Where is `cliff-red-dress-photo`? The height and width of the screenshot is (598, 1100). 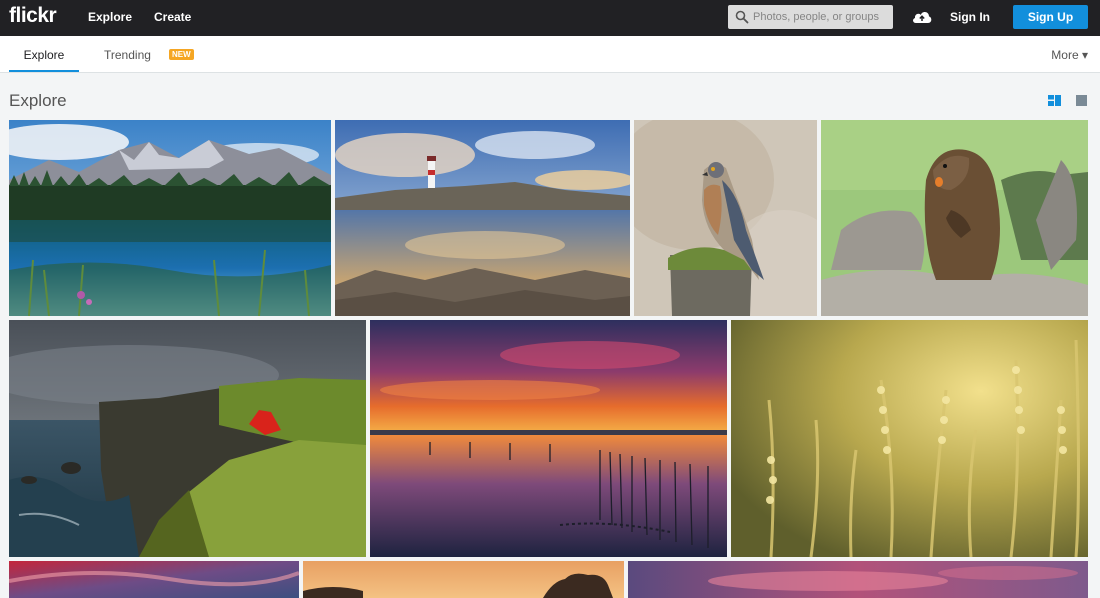
cliff-red-dress-photo is located at coordinates (187, 438).